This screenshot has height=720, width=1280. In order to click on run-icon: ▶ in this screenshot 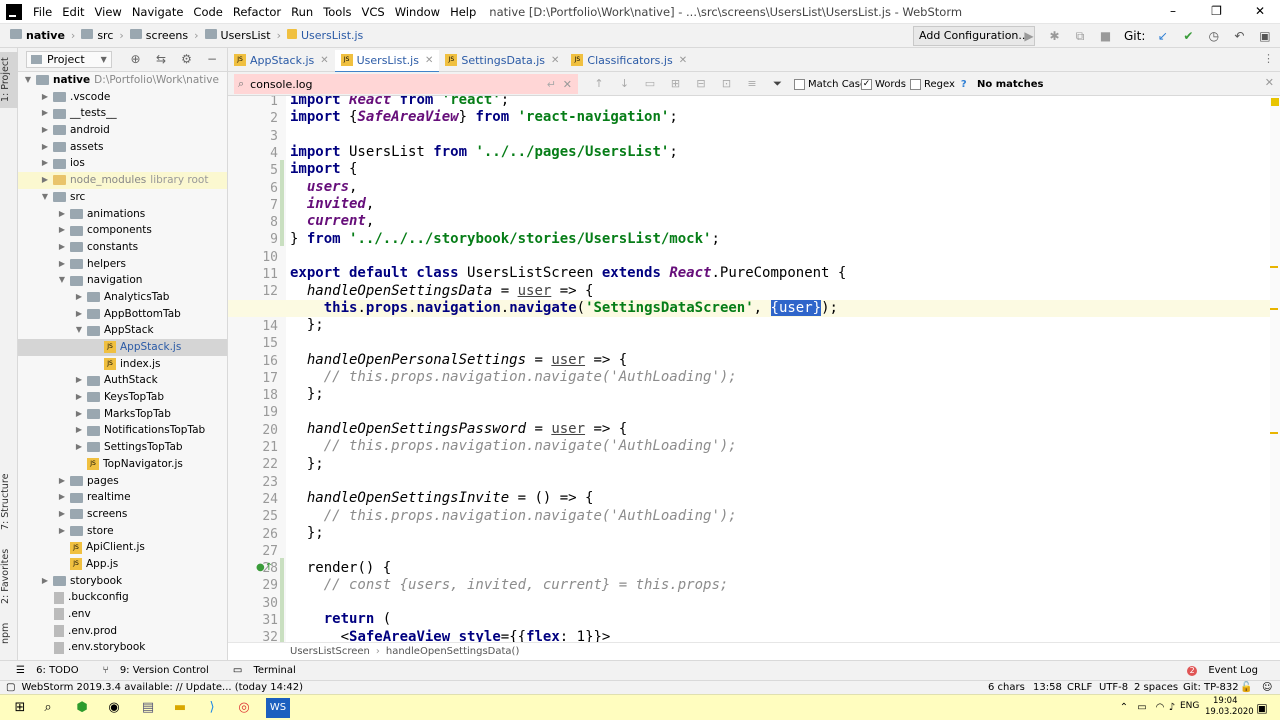, I will do `click(1029, 36)`.